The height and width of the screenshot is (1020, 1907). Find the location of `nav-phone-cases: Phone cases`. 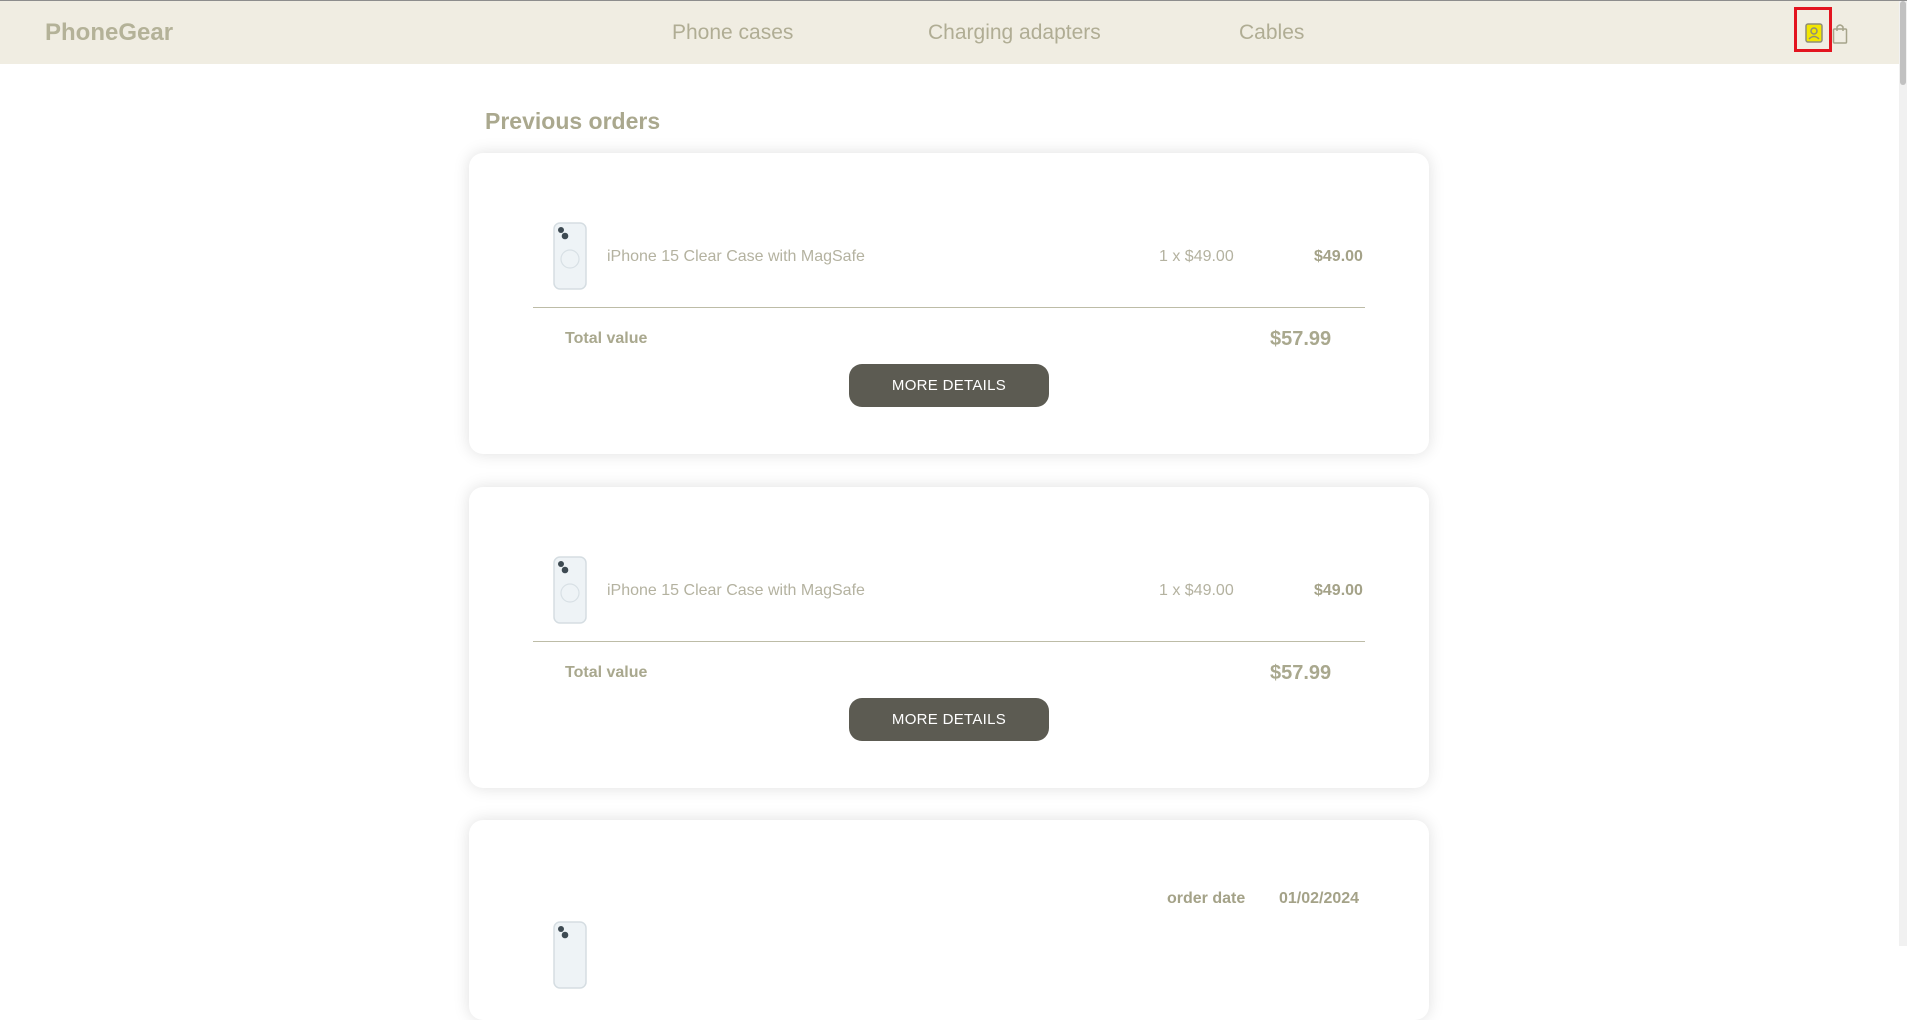

nav-phone-cases: Phone cases is located at coordinates (732, 33).